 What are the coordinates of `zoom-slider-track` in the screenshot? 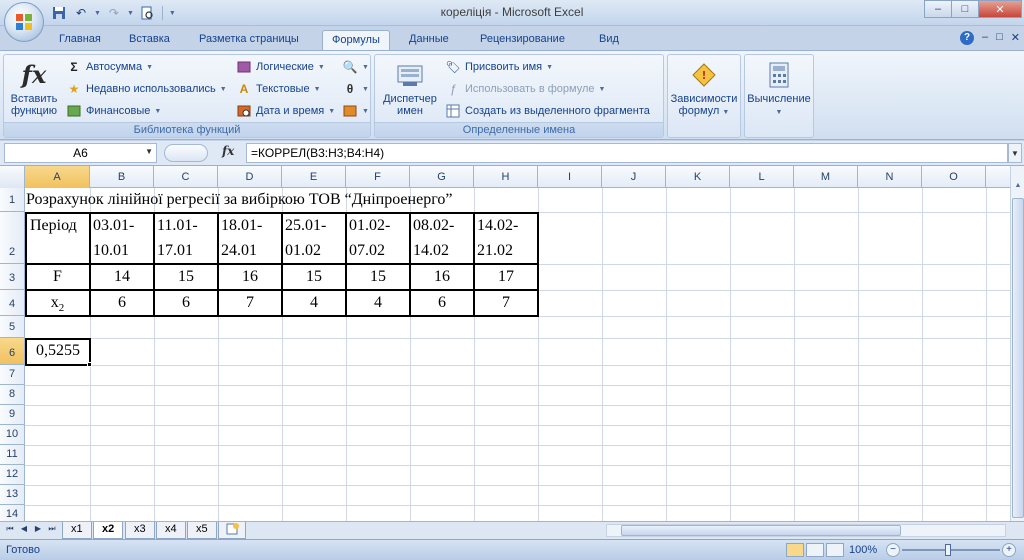 It's located at (951, 550).